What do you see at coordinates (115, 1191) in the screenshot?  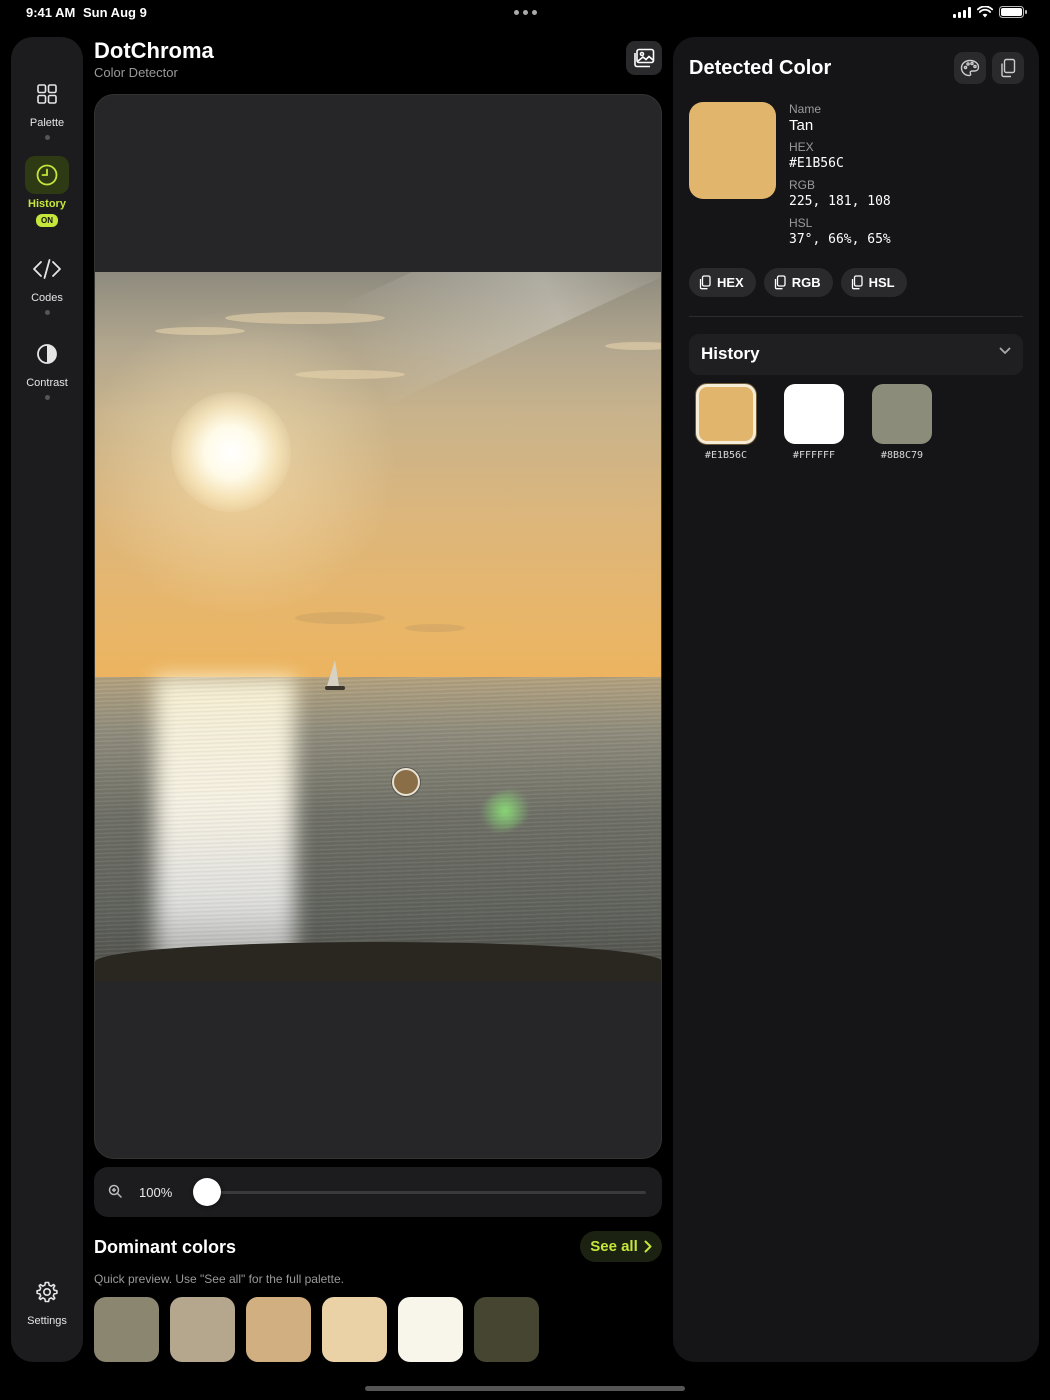 I see `zoom-icon` at bounding box center [115, 1191].